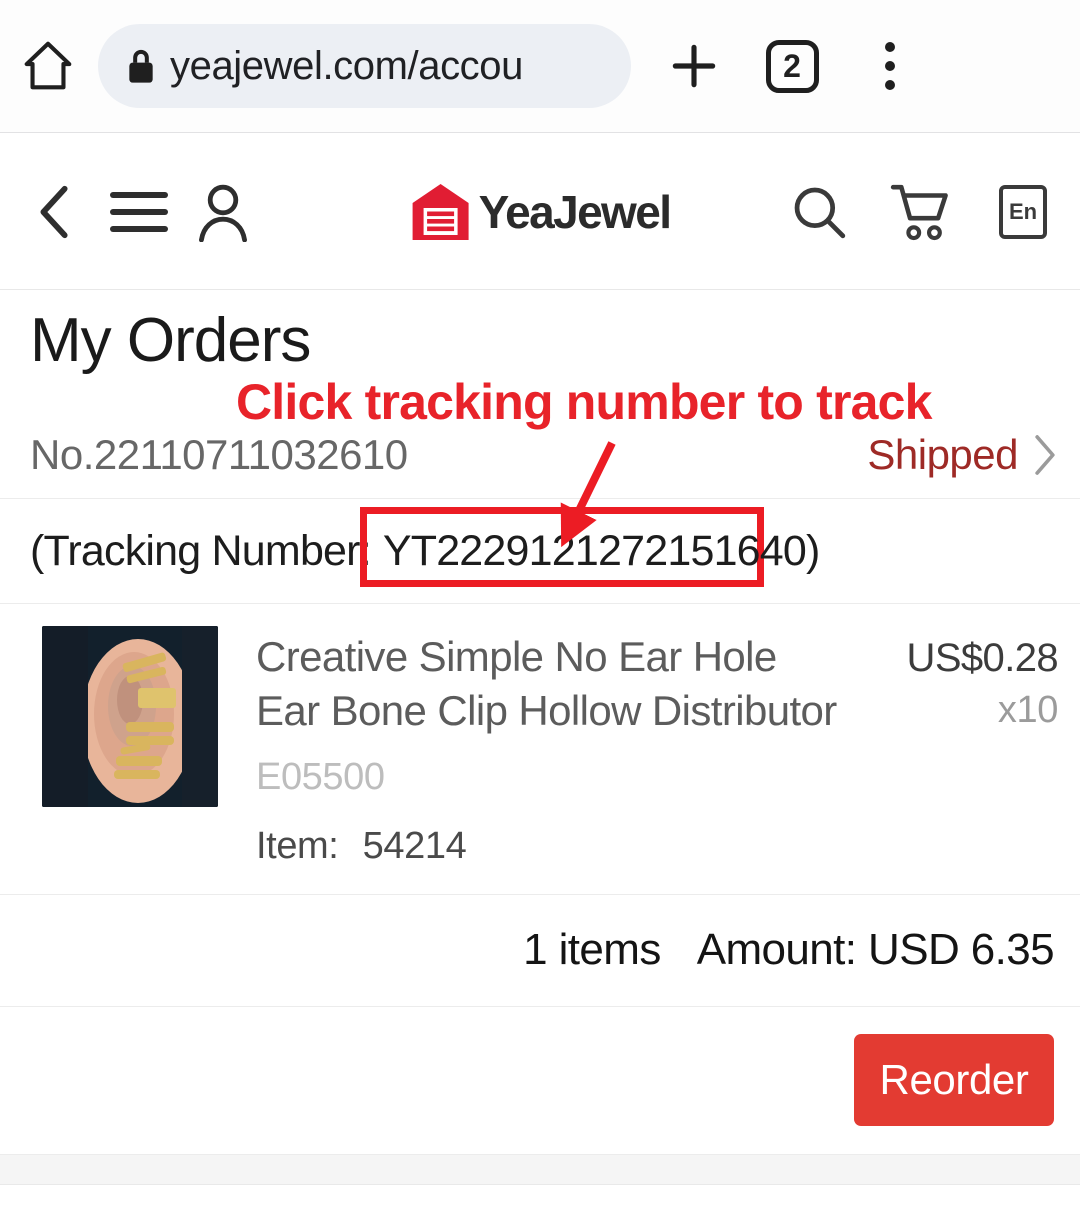 The image size is (1080, 1224). I want to click on product-quantity: x10, so click(1027, 710).